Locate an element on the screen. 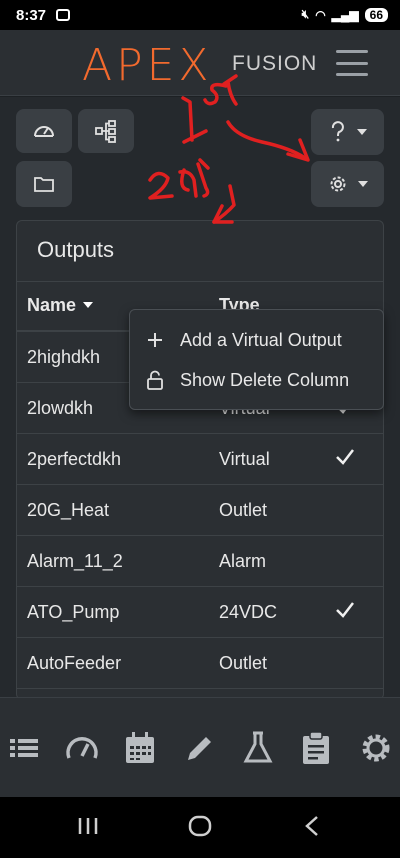 The height and width of the screenshot is (858, 400). settings-tab is located at coordinates (376, 748).